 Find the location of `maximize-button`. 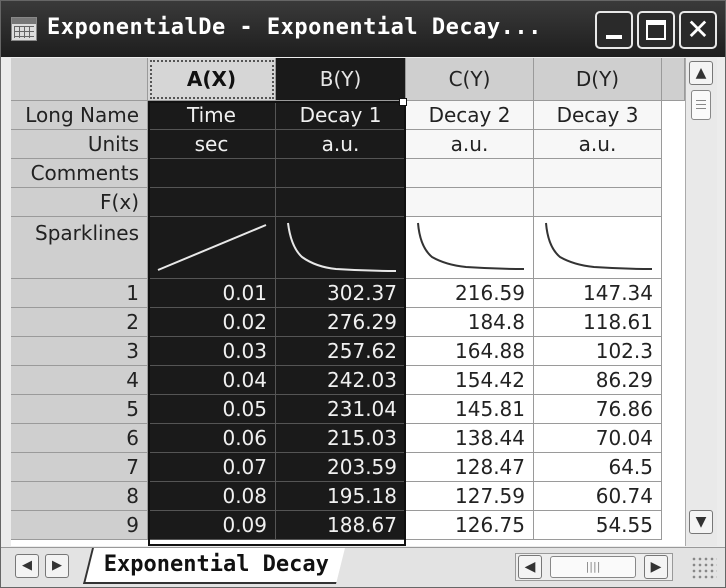

maximize-button is located at coordinates (656, 30).